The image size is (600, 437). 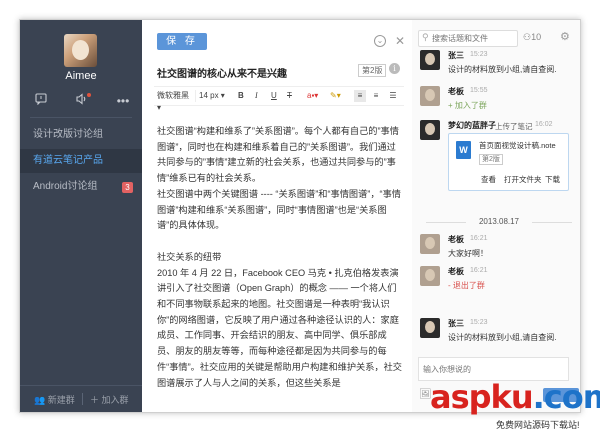 I want to click on more-icon: •••, so click(x=123, y=101).